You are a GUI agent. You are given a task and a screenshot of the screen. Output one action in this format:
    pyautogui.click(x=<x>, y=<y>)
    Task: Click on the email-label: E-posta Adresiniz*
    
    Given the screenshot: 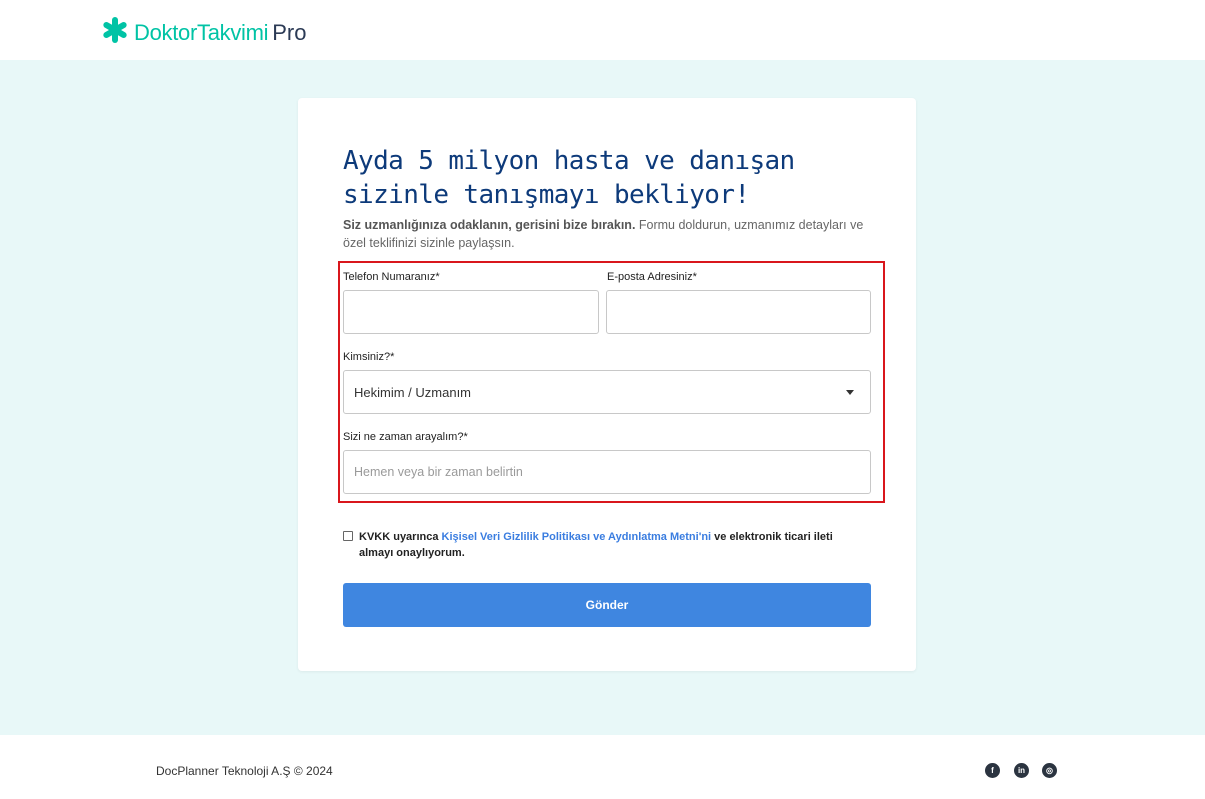 What is the action you would take?
    pyautogui.click(x=652, y=277)
    